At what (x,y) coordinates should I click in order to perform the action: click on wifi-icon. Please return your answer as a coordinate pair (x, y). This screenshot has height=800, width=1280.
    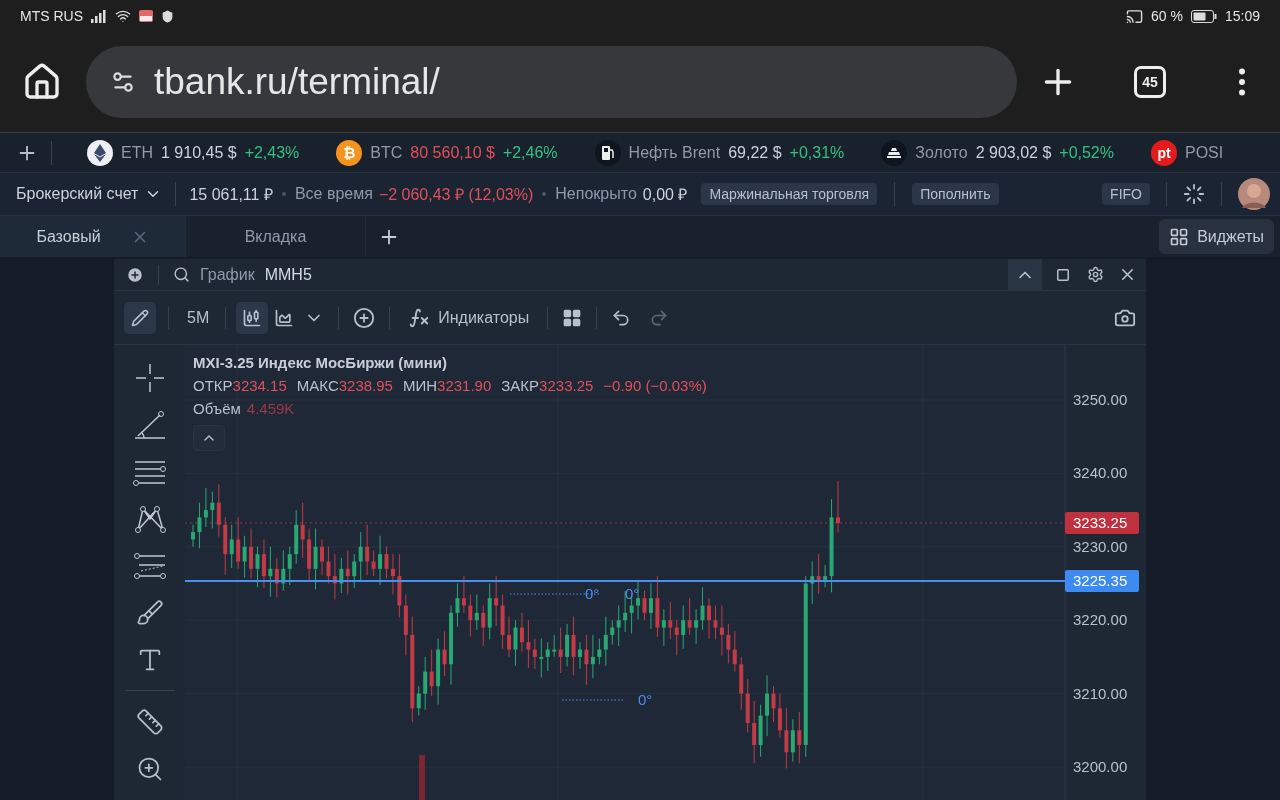
    Looking at the image, I should click on (123, 16).